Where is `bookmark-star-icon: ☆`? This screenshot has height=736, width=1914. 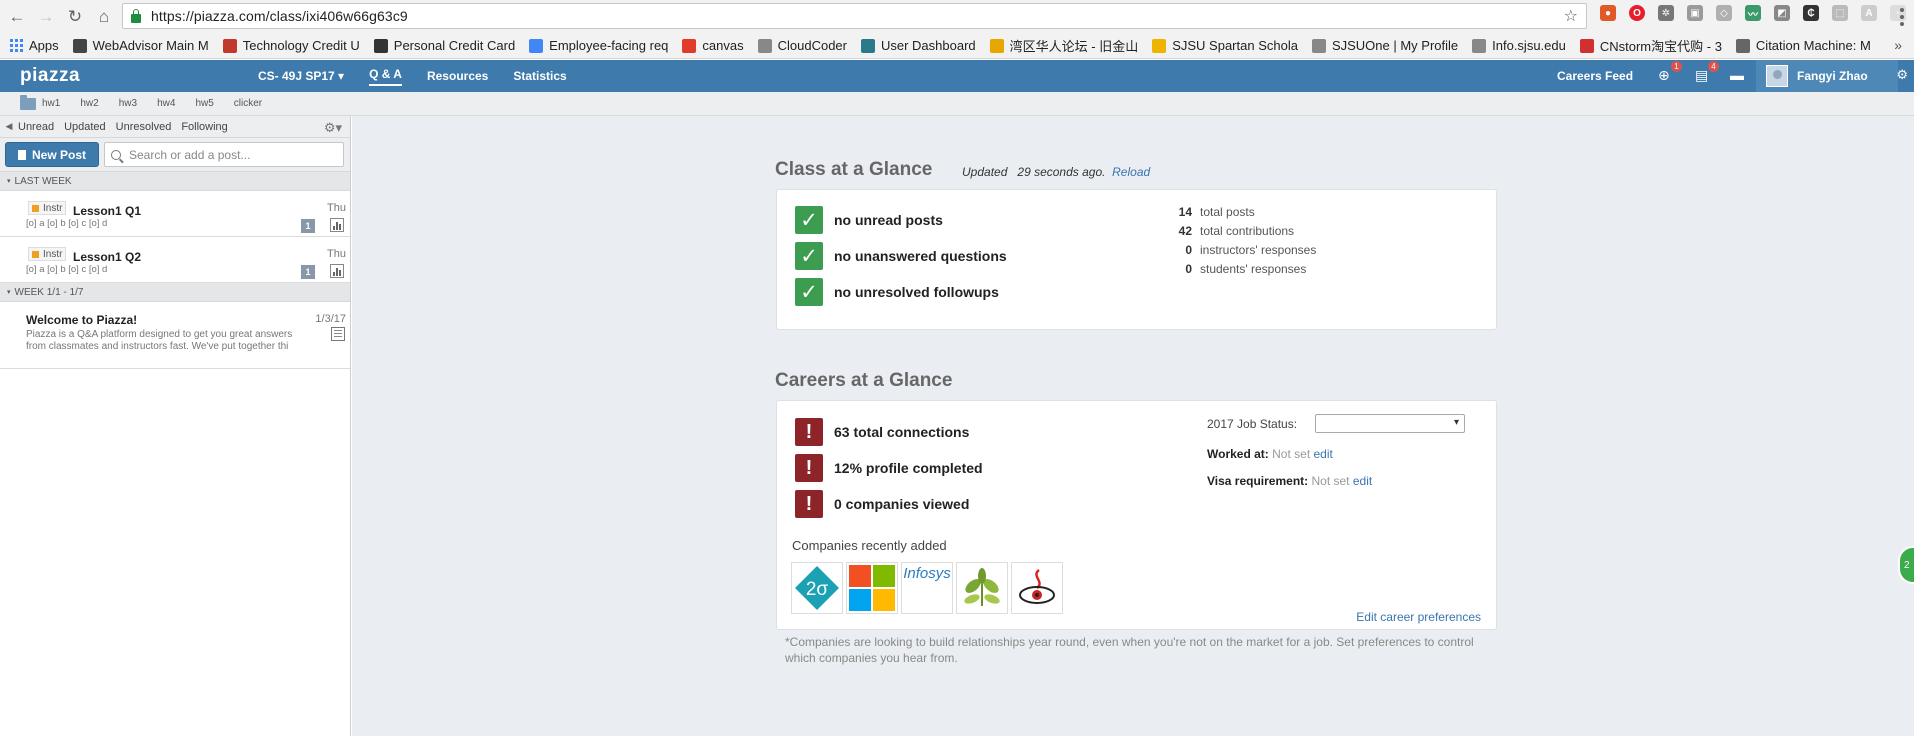 bookmark-star-icon: ☆ is located at coordinates (1571, 16).